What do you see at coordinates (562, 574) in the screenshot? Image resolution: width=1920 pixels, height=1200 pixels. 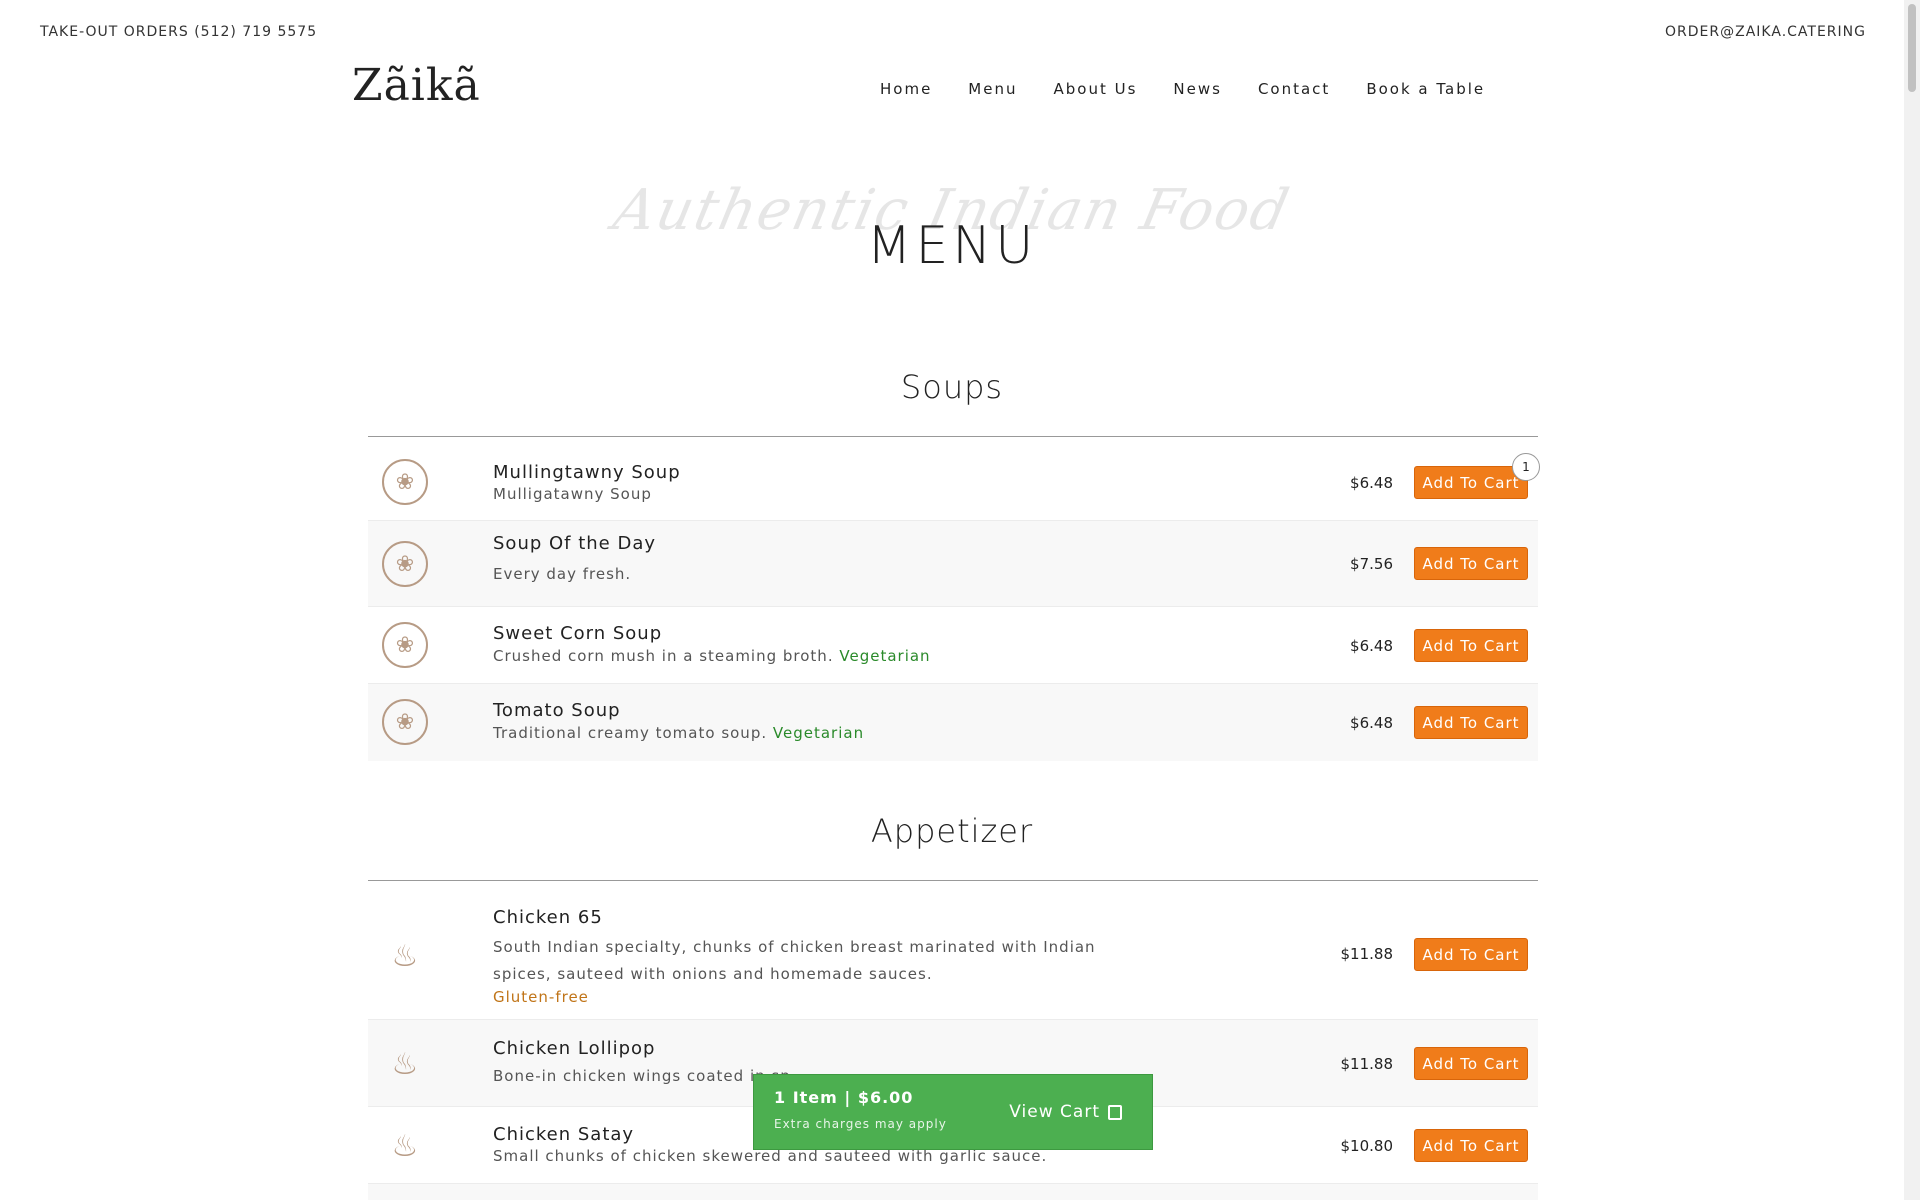 I see `item-description: Every day fresh.` at bounding box center [562, 574].